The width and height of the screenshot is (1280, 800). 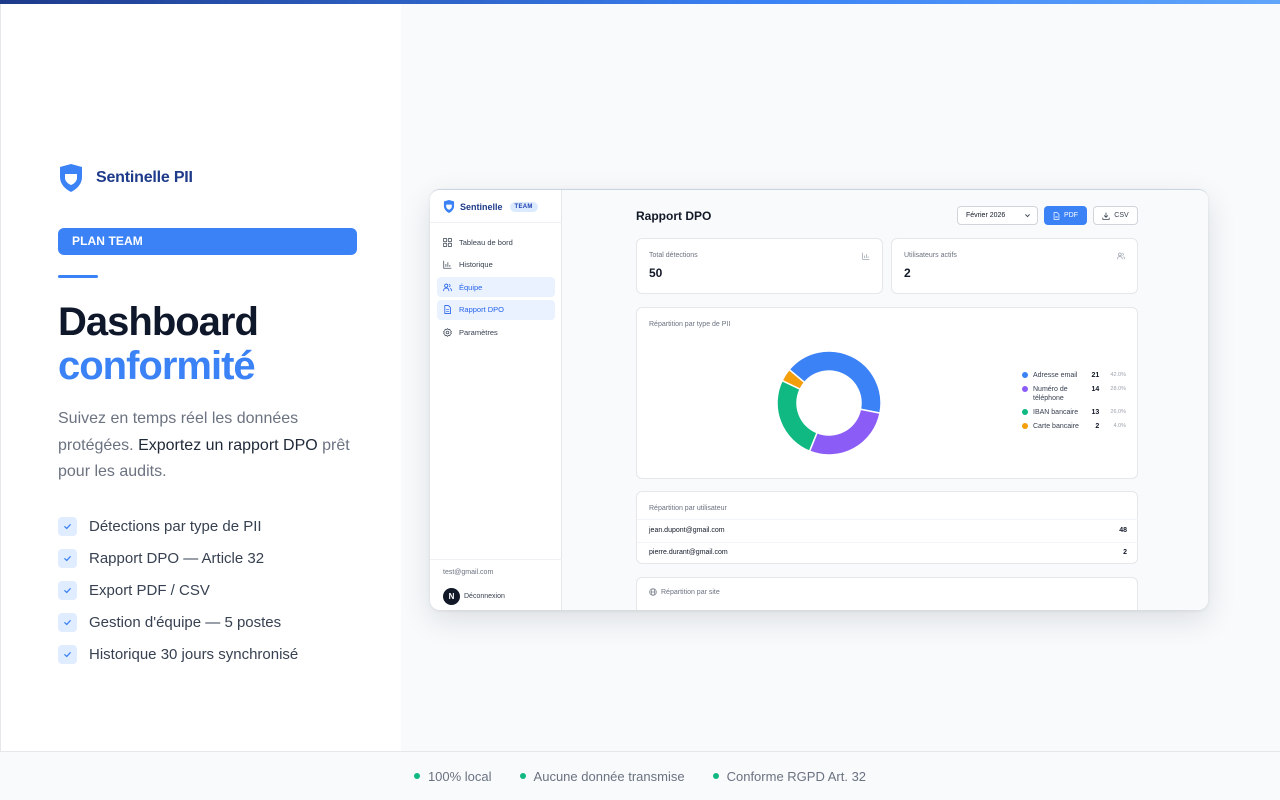 I want to click on user-email: test@gmail.com, so click(x=468, y=572).